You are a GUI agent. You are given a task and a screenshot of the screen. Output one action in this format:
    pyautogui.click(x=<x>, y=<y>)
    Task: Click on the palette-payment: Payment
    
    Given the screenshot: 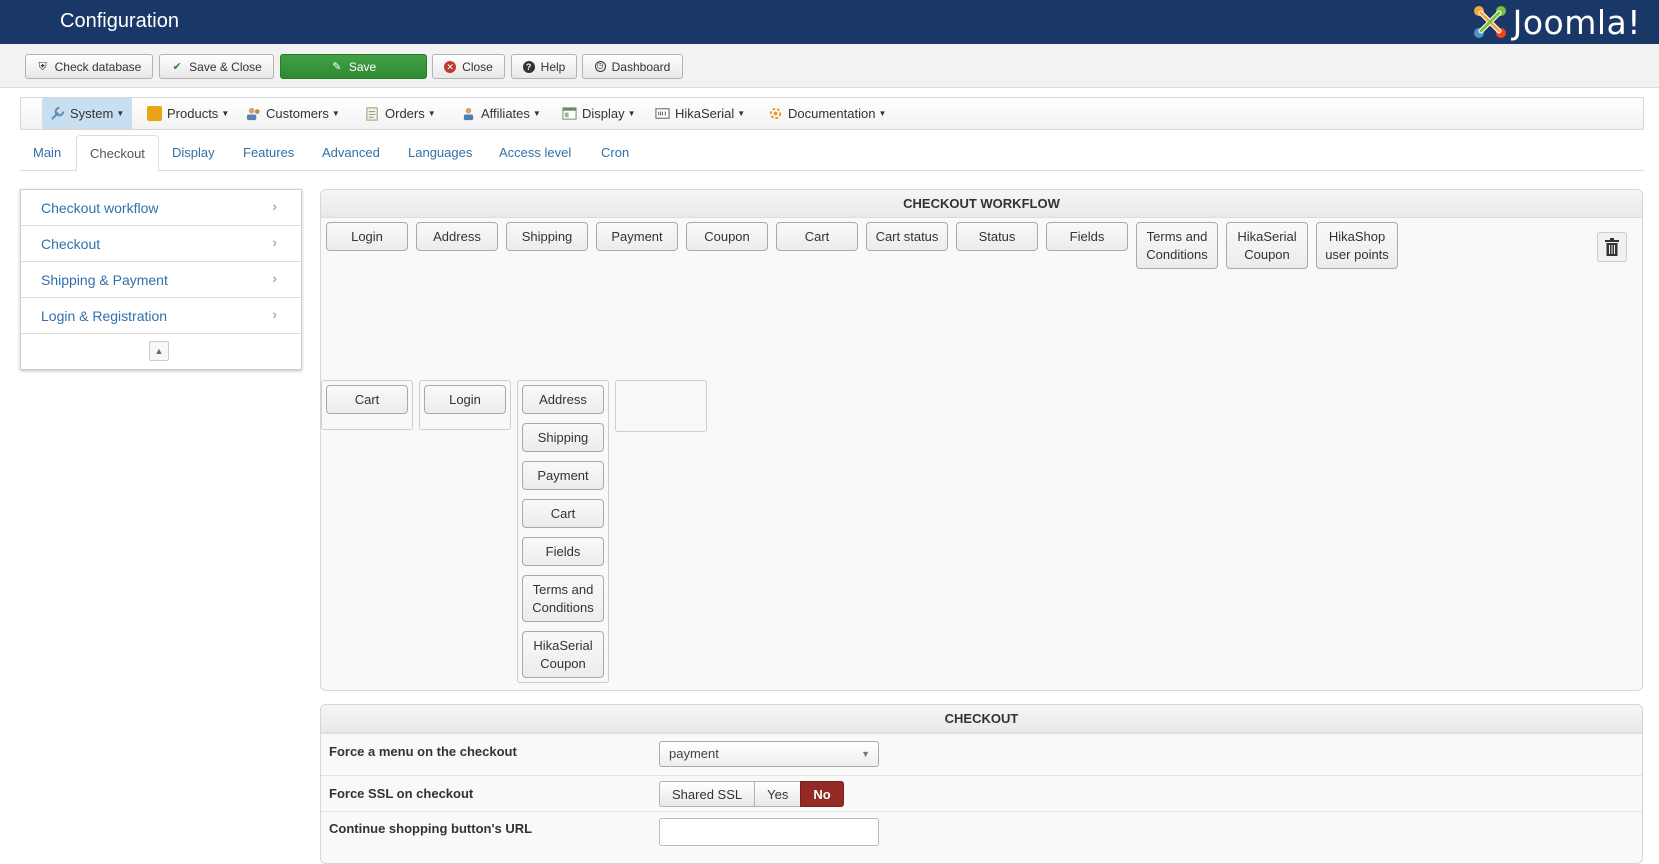 What is the action you would take?
    pyautogui.click(x=637, y=236)
    